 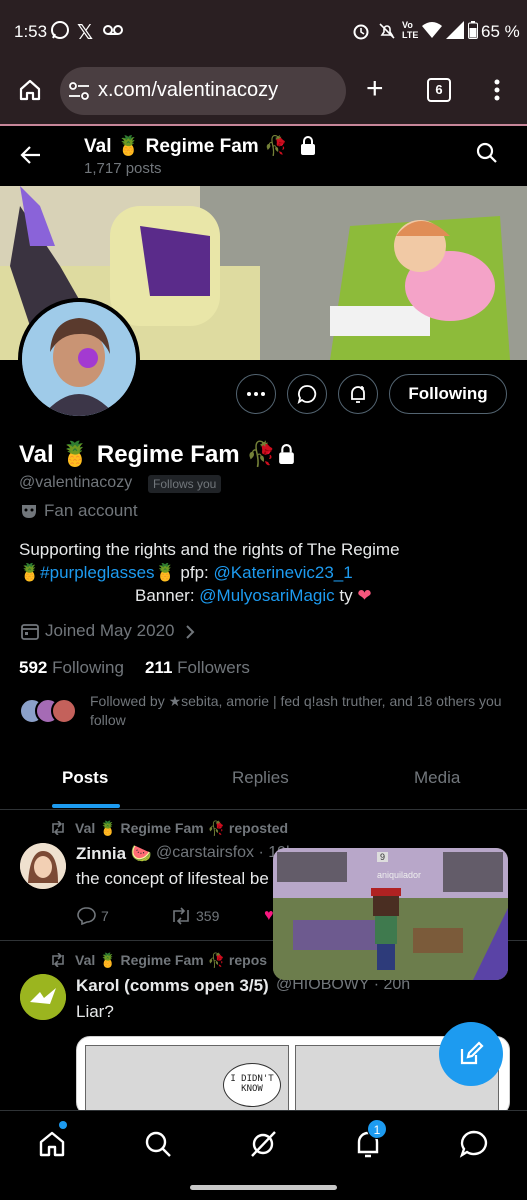 I want to click on site-settings-icon, so click(x=79, y=93).